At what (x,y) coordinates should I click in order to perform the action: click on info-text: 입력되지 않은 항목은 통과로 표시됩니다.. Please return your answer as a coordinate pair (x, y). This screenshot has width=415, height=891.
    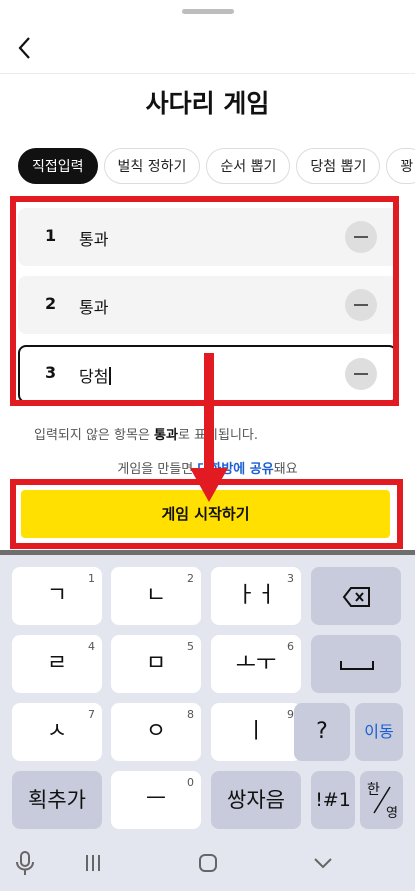
    Looking at the image, I should click on (146, 435).